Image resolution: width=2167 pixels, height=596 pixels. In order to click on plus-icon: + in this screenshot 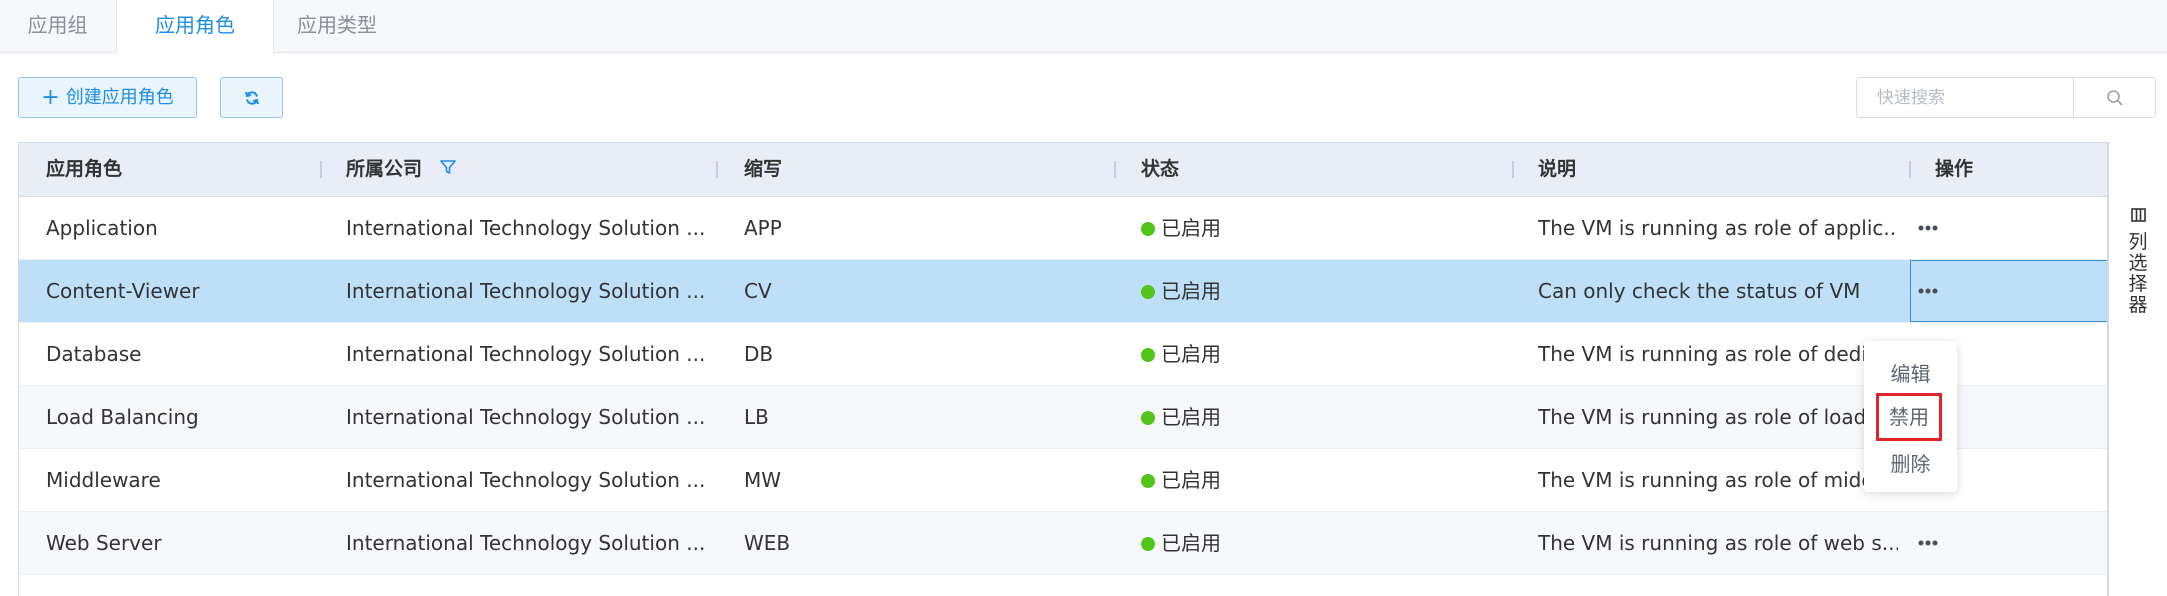, I will do `click(50, 97)`.